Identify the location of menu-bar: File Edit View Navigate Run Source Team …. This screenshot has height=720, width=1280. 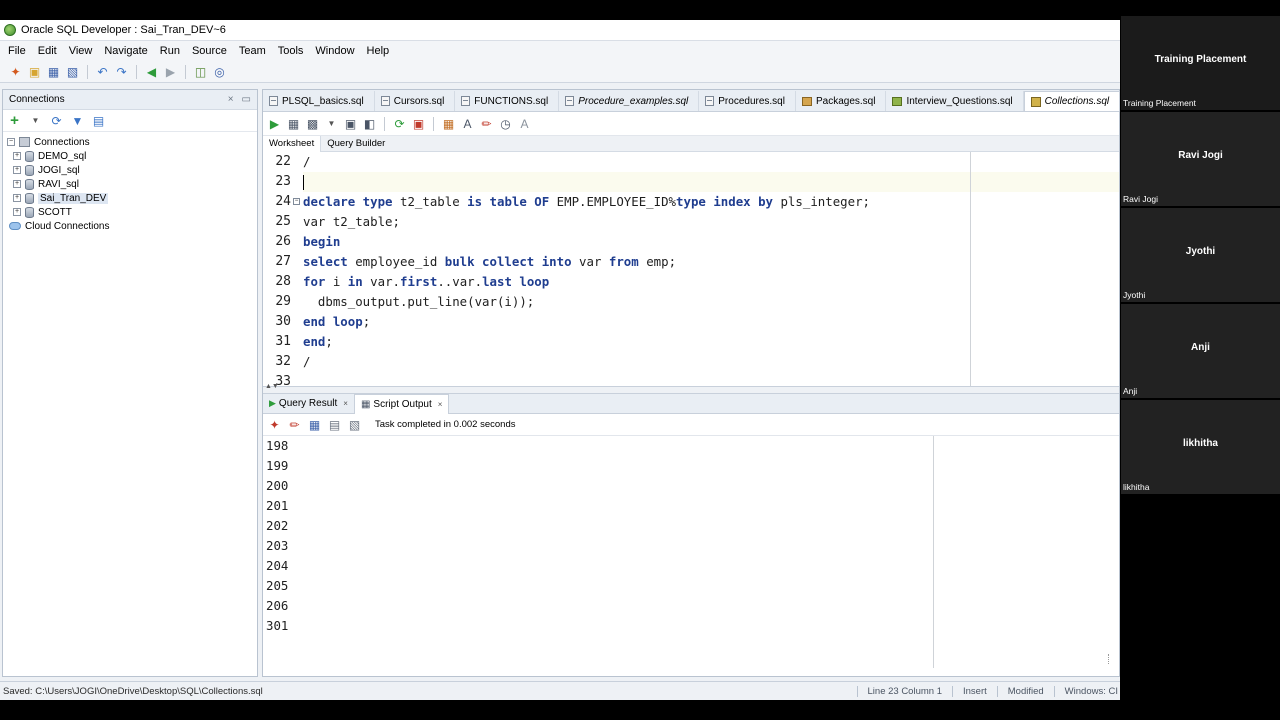
(560, 51).